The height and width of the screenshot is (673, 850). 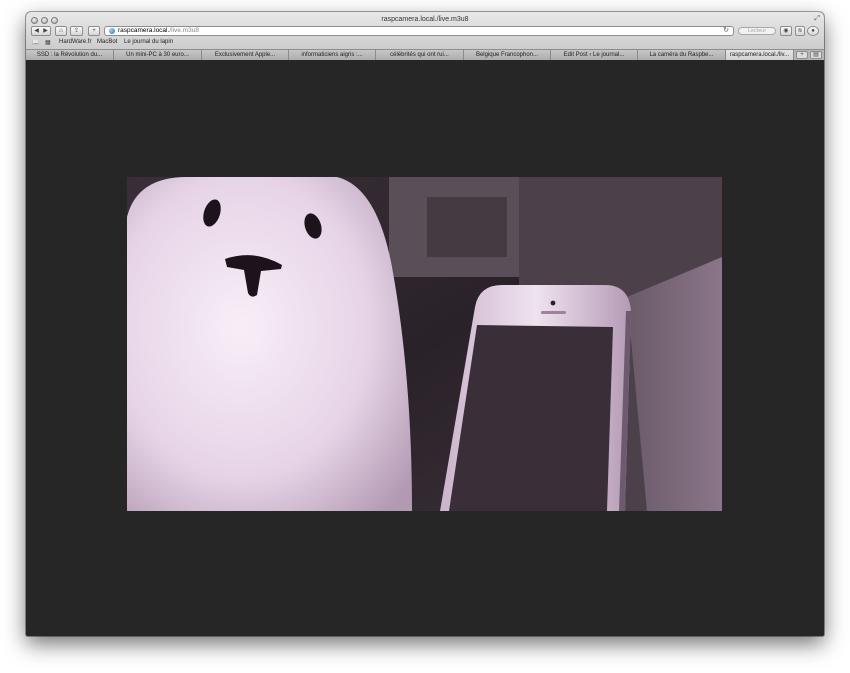 I want to click on new-tab-icon: +, so click(x=802, y=55).